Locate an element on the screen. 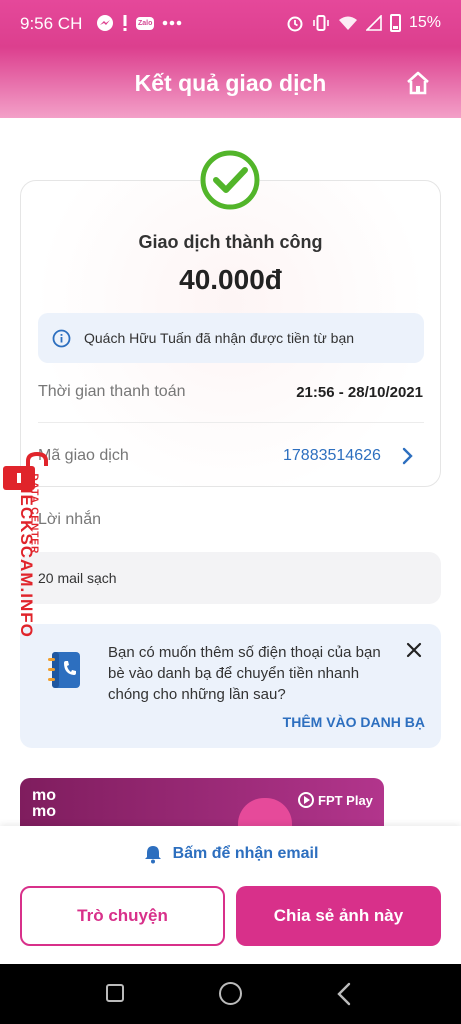 This screenshot has width=461, height=1024. system-nav-bar is located at coordinates (230, 994).